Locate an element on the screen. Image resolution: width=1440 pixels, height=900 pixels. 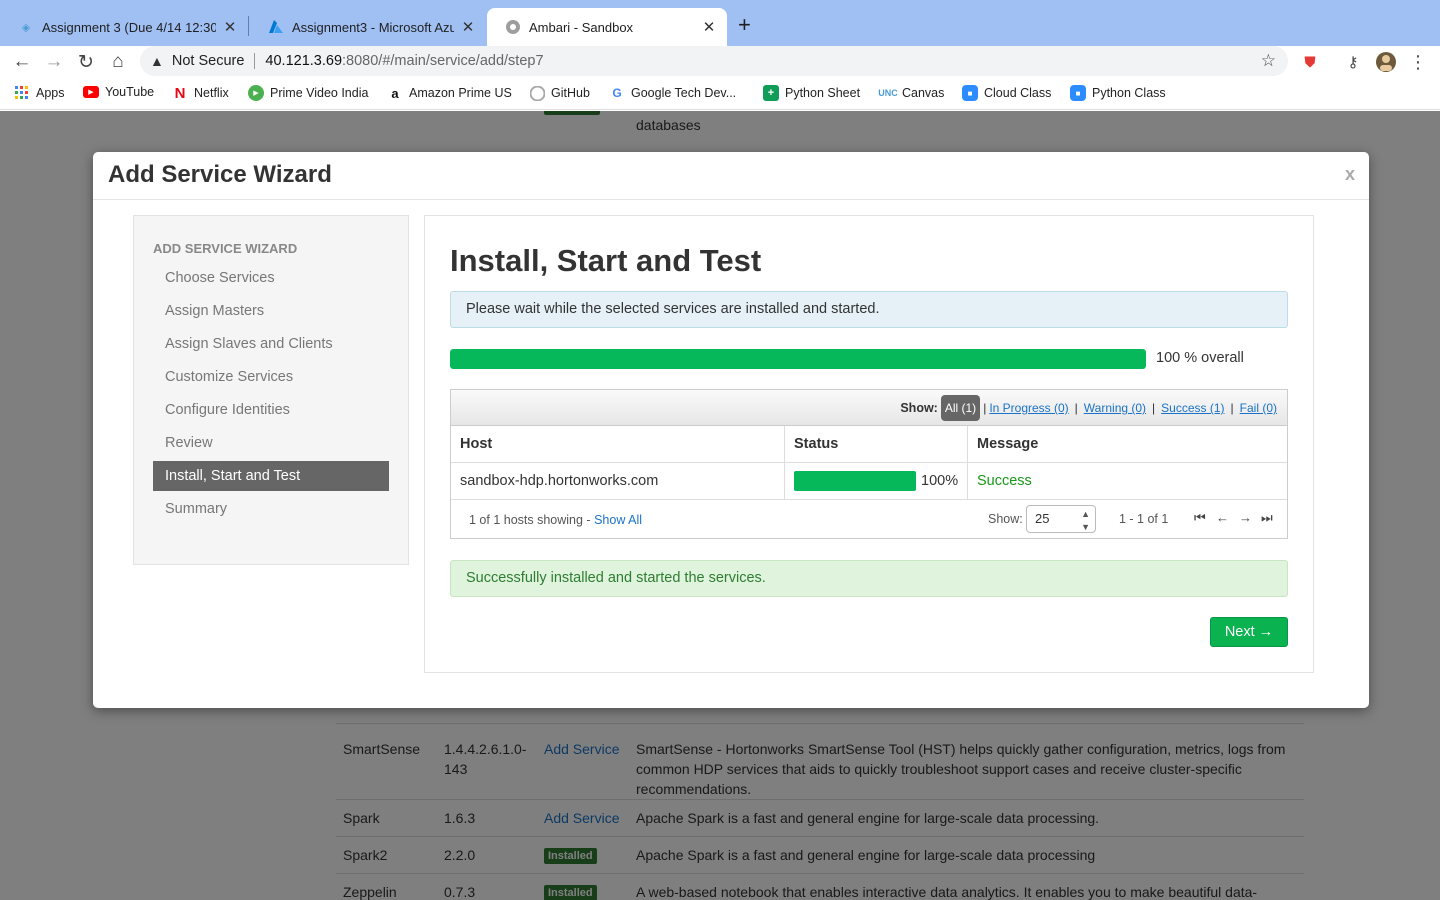
tab-title: Assignment3 - Microsoft Azure is located at coordinates (373, 27).